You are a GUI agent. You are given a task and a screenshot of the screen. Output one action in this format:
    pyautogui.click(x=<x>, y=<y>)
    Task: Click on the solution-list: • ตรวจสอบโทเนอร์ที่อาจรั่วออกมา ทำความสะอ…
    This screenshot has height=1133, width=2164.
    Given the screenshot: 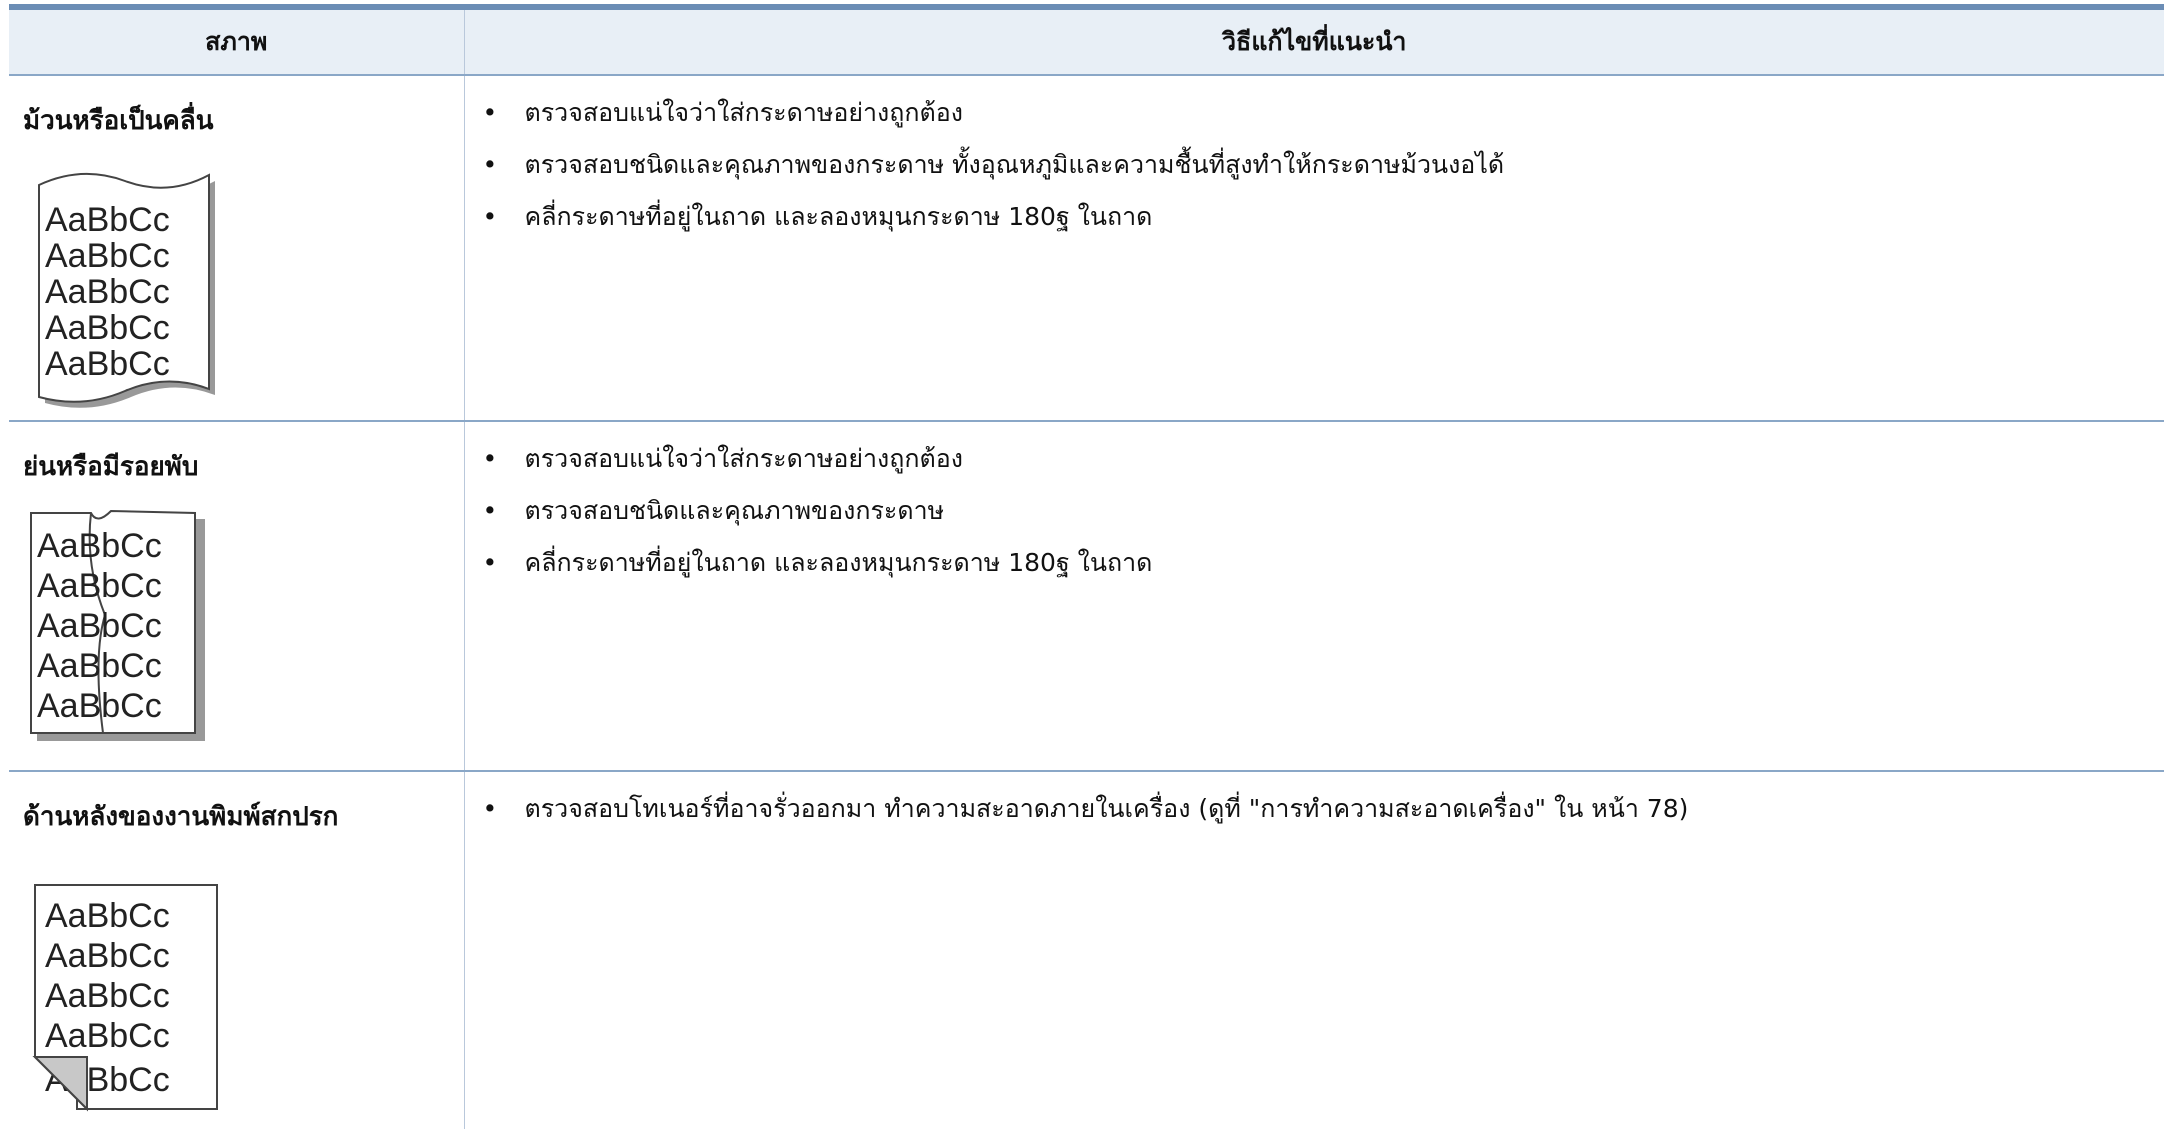 What is the action you would take?
    pyautogui.click(x=1314, y=809)
    